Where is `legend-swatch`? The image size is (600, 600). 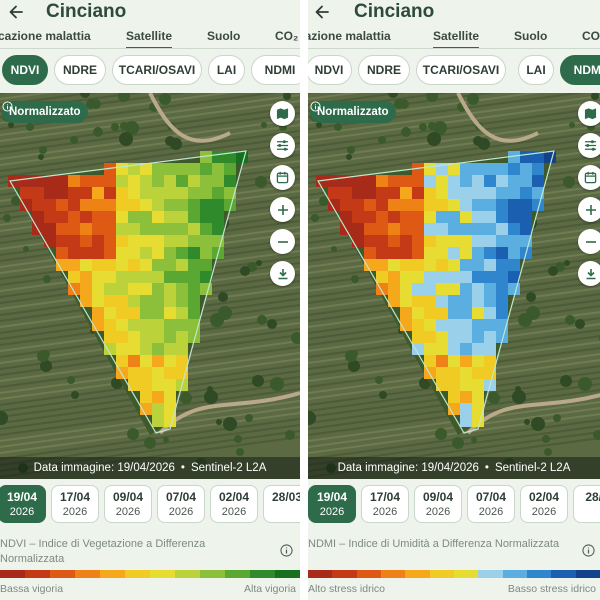 legend-swatch is located at coordinates (320, 574).